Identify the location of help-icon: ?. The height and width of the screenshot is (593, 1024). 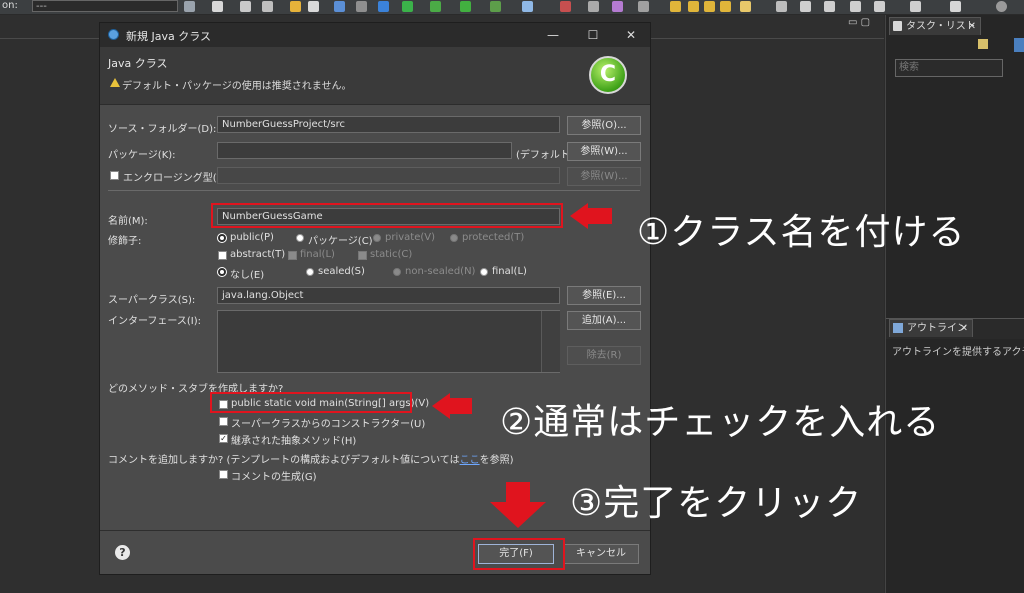
(122, 552).